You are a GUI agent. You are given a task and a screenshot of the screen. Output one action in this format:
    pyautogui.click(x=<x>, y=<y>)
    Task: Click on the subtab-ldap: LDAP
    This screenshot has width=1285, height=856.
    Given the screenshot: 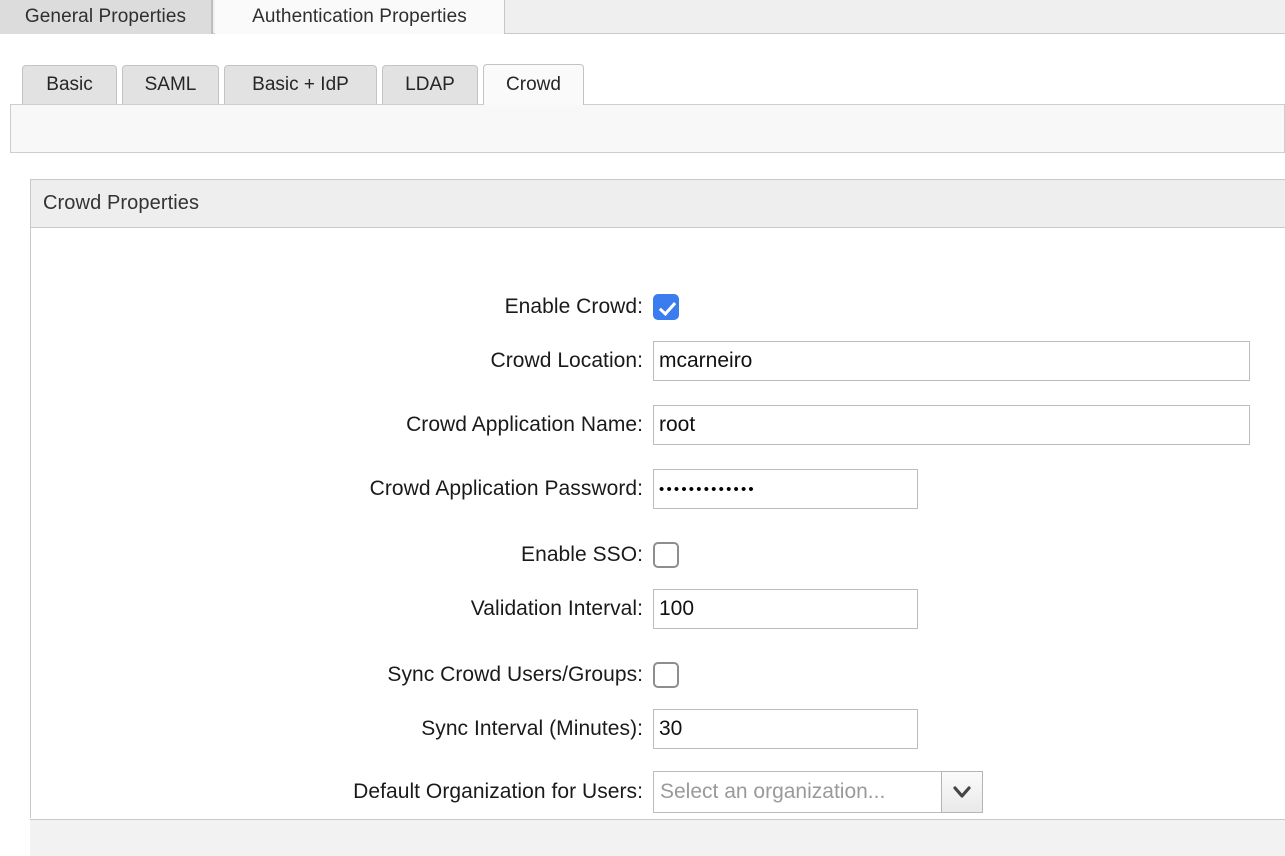 What is the action you would take?
    pyautogui.click(x=430, y=84)
    